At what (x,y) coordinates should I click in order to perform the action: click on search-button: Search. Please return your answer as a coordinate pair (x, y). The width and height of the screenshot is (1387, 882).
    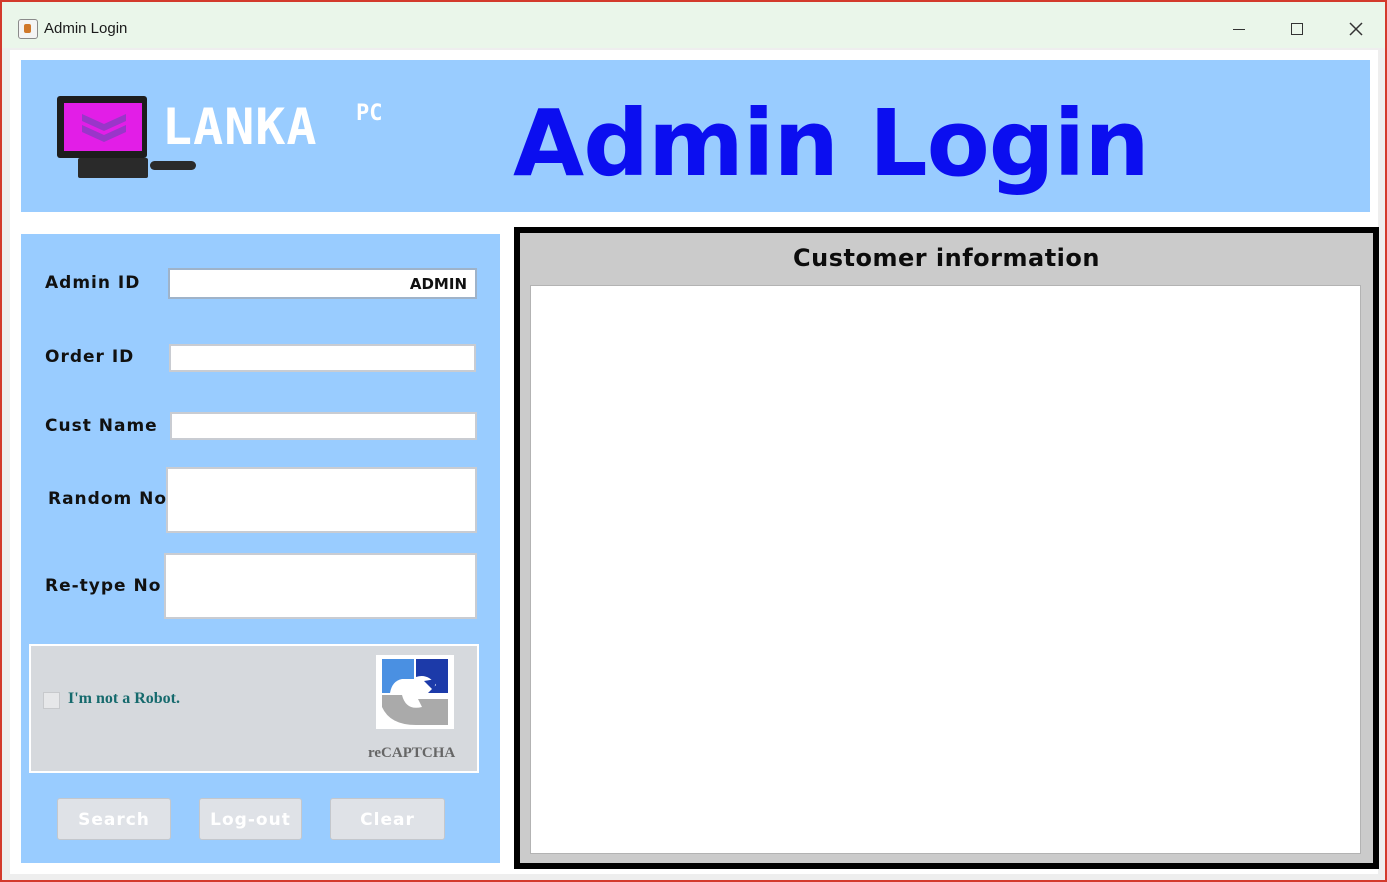
    Looking at the image, I should click on (114, 819).